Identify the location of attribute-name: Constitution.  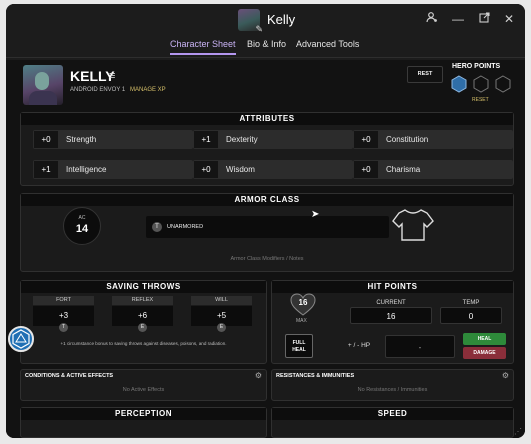
(407, 139).